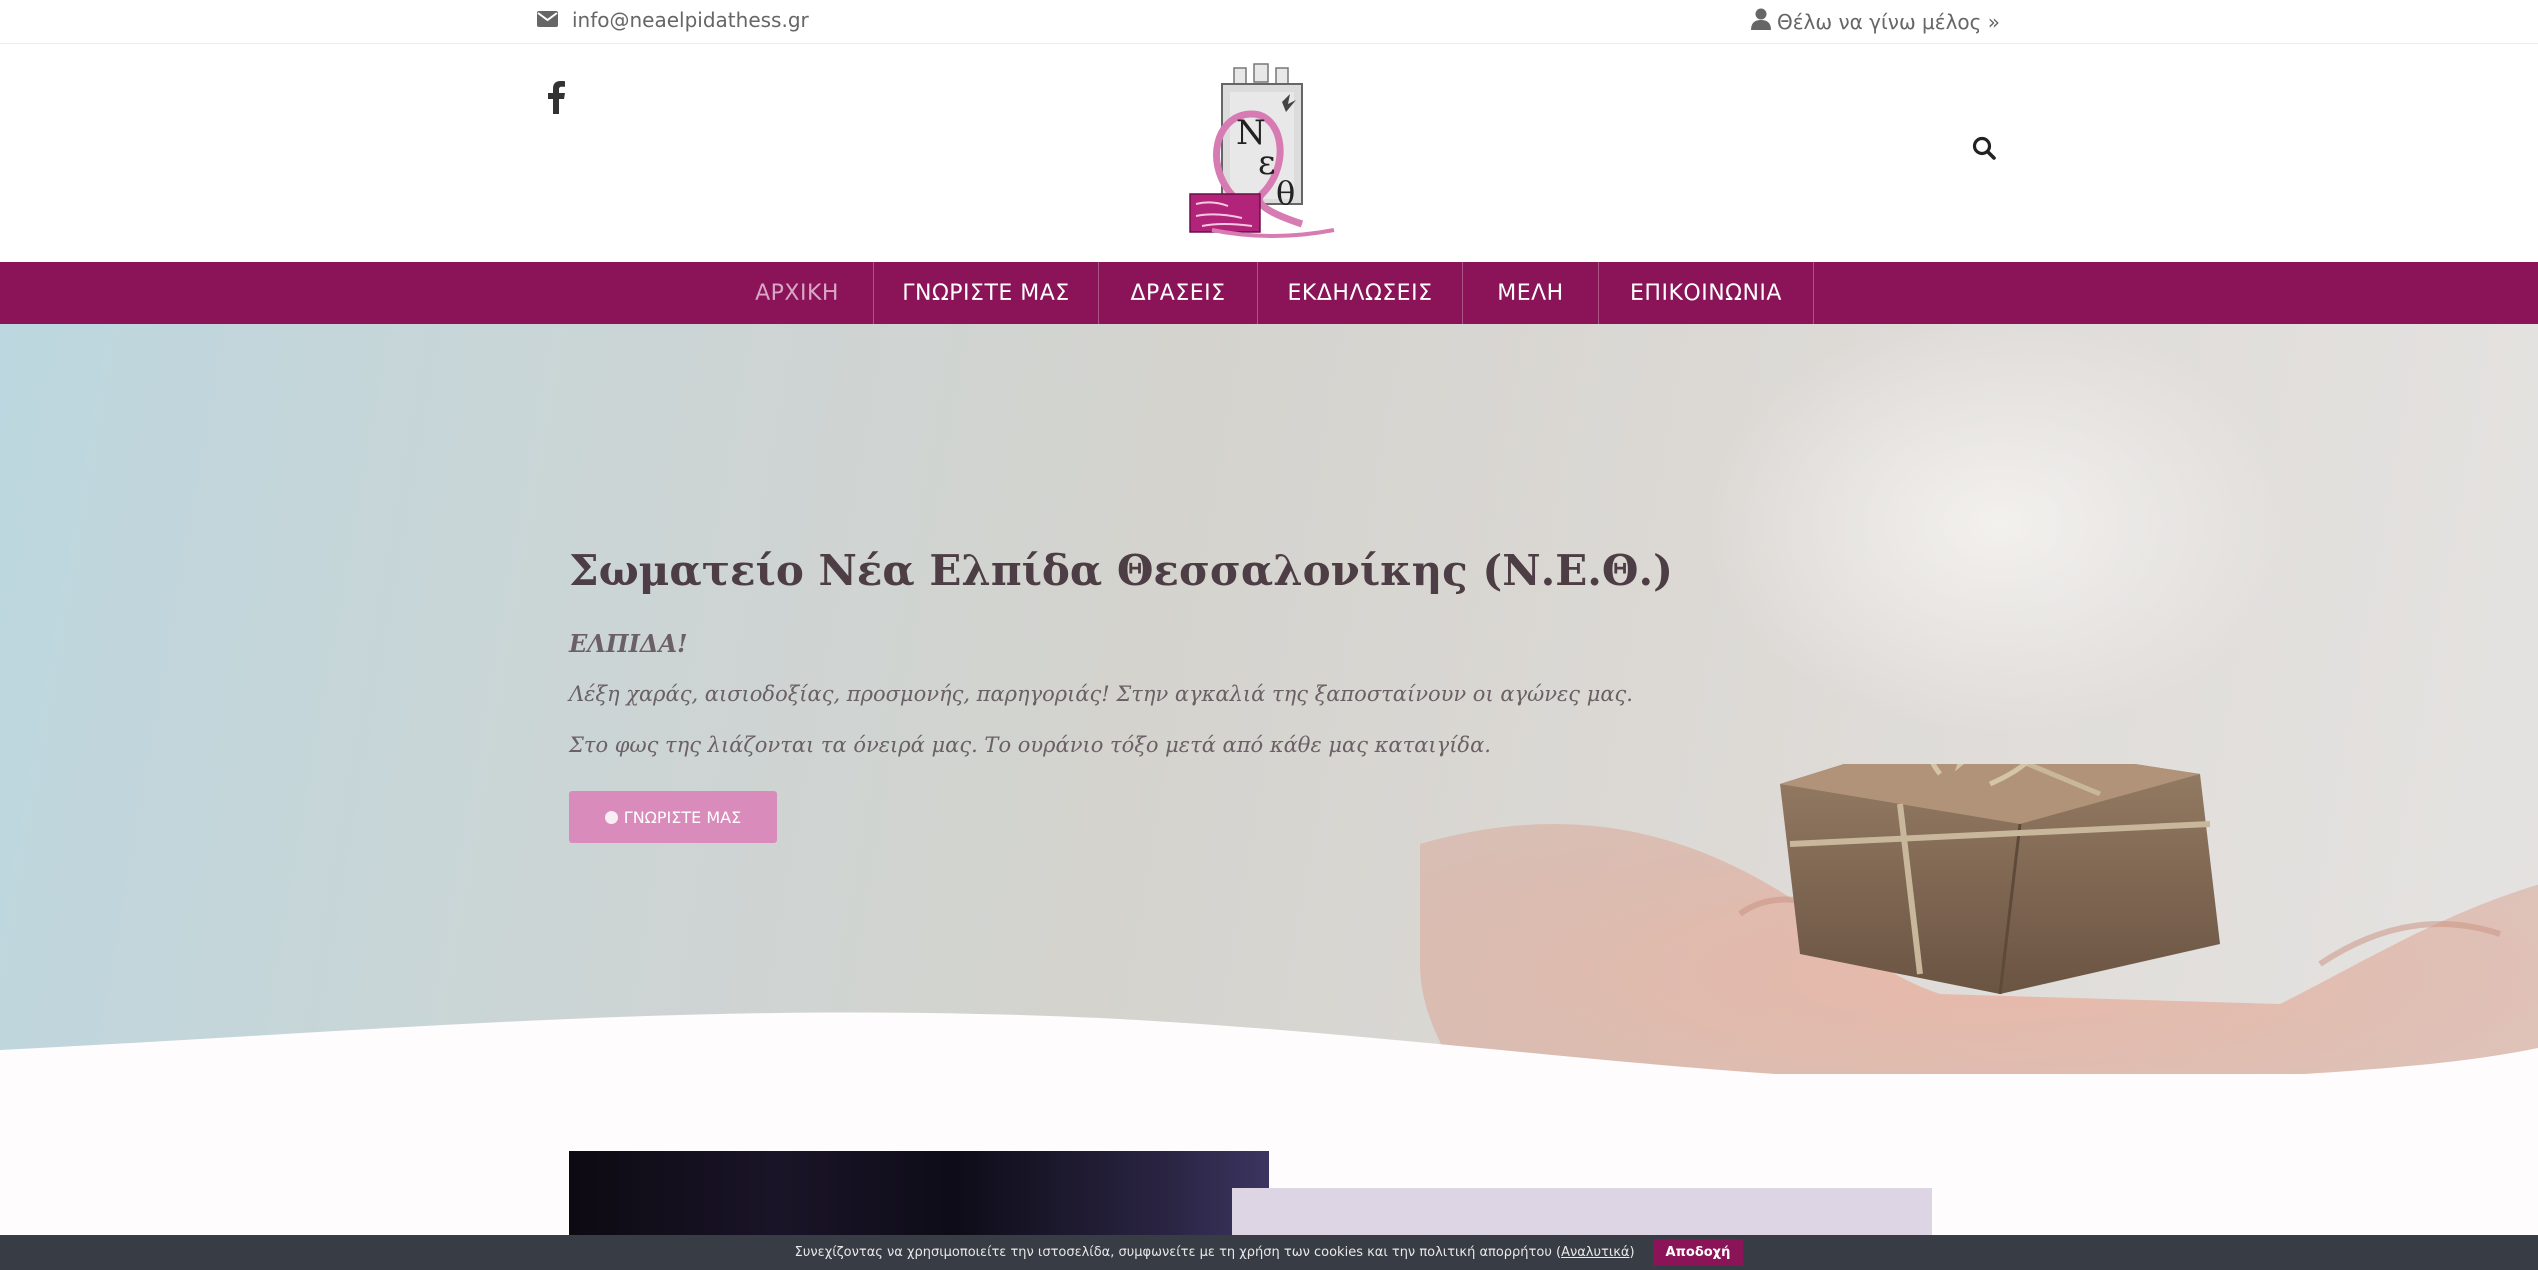 This screenshot has width=2538, height=1270. What do you see at coordinates (1285, 193) in the screenshot?
I see `svg-text: θ` at bounding box center [1285, 193].